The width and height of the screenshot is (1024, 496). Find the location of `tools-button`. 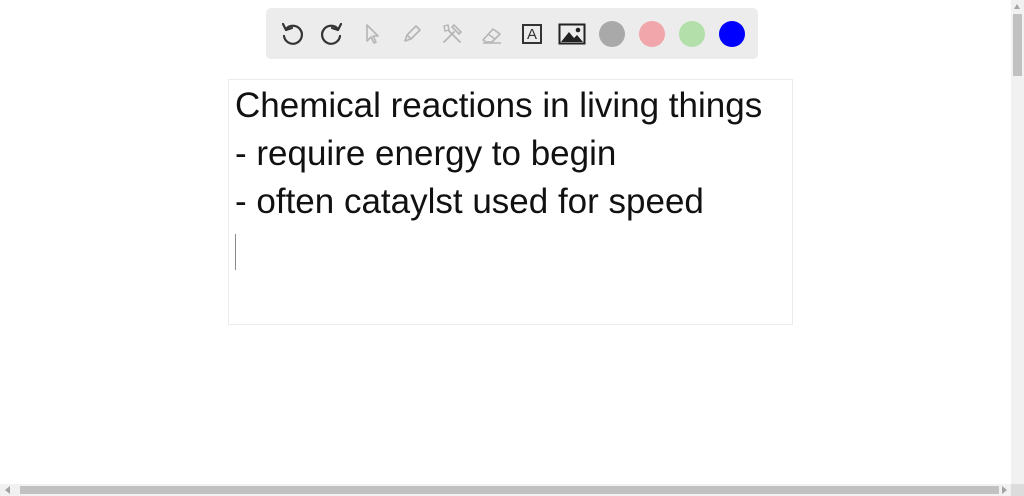

tools-button is located at coordinates (452, 34).